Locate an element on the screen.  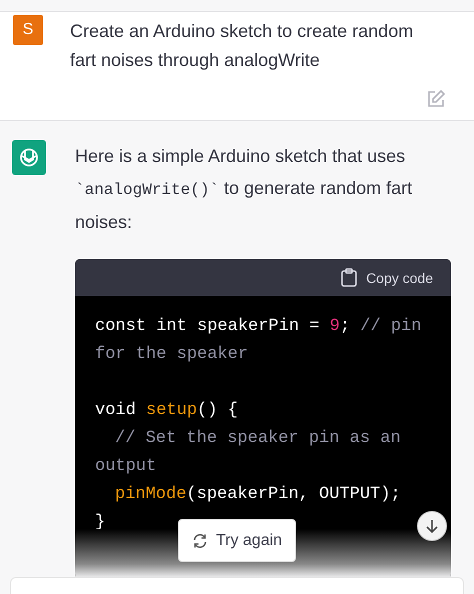
code-line: pinMode(speakerPin, OUTPUT); is located at coordinates (258, 495).